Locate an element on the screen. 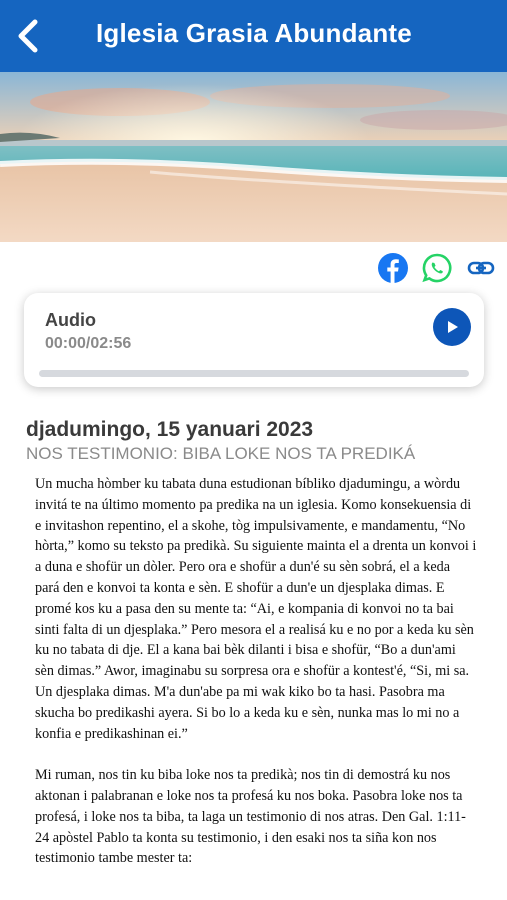 The height and width of the screenshot is (900, 507). back-button is located at coordinates (28, 36).